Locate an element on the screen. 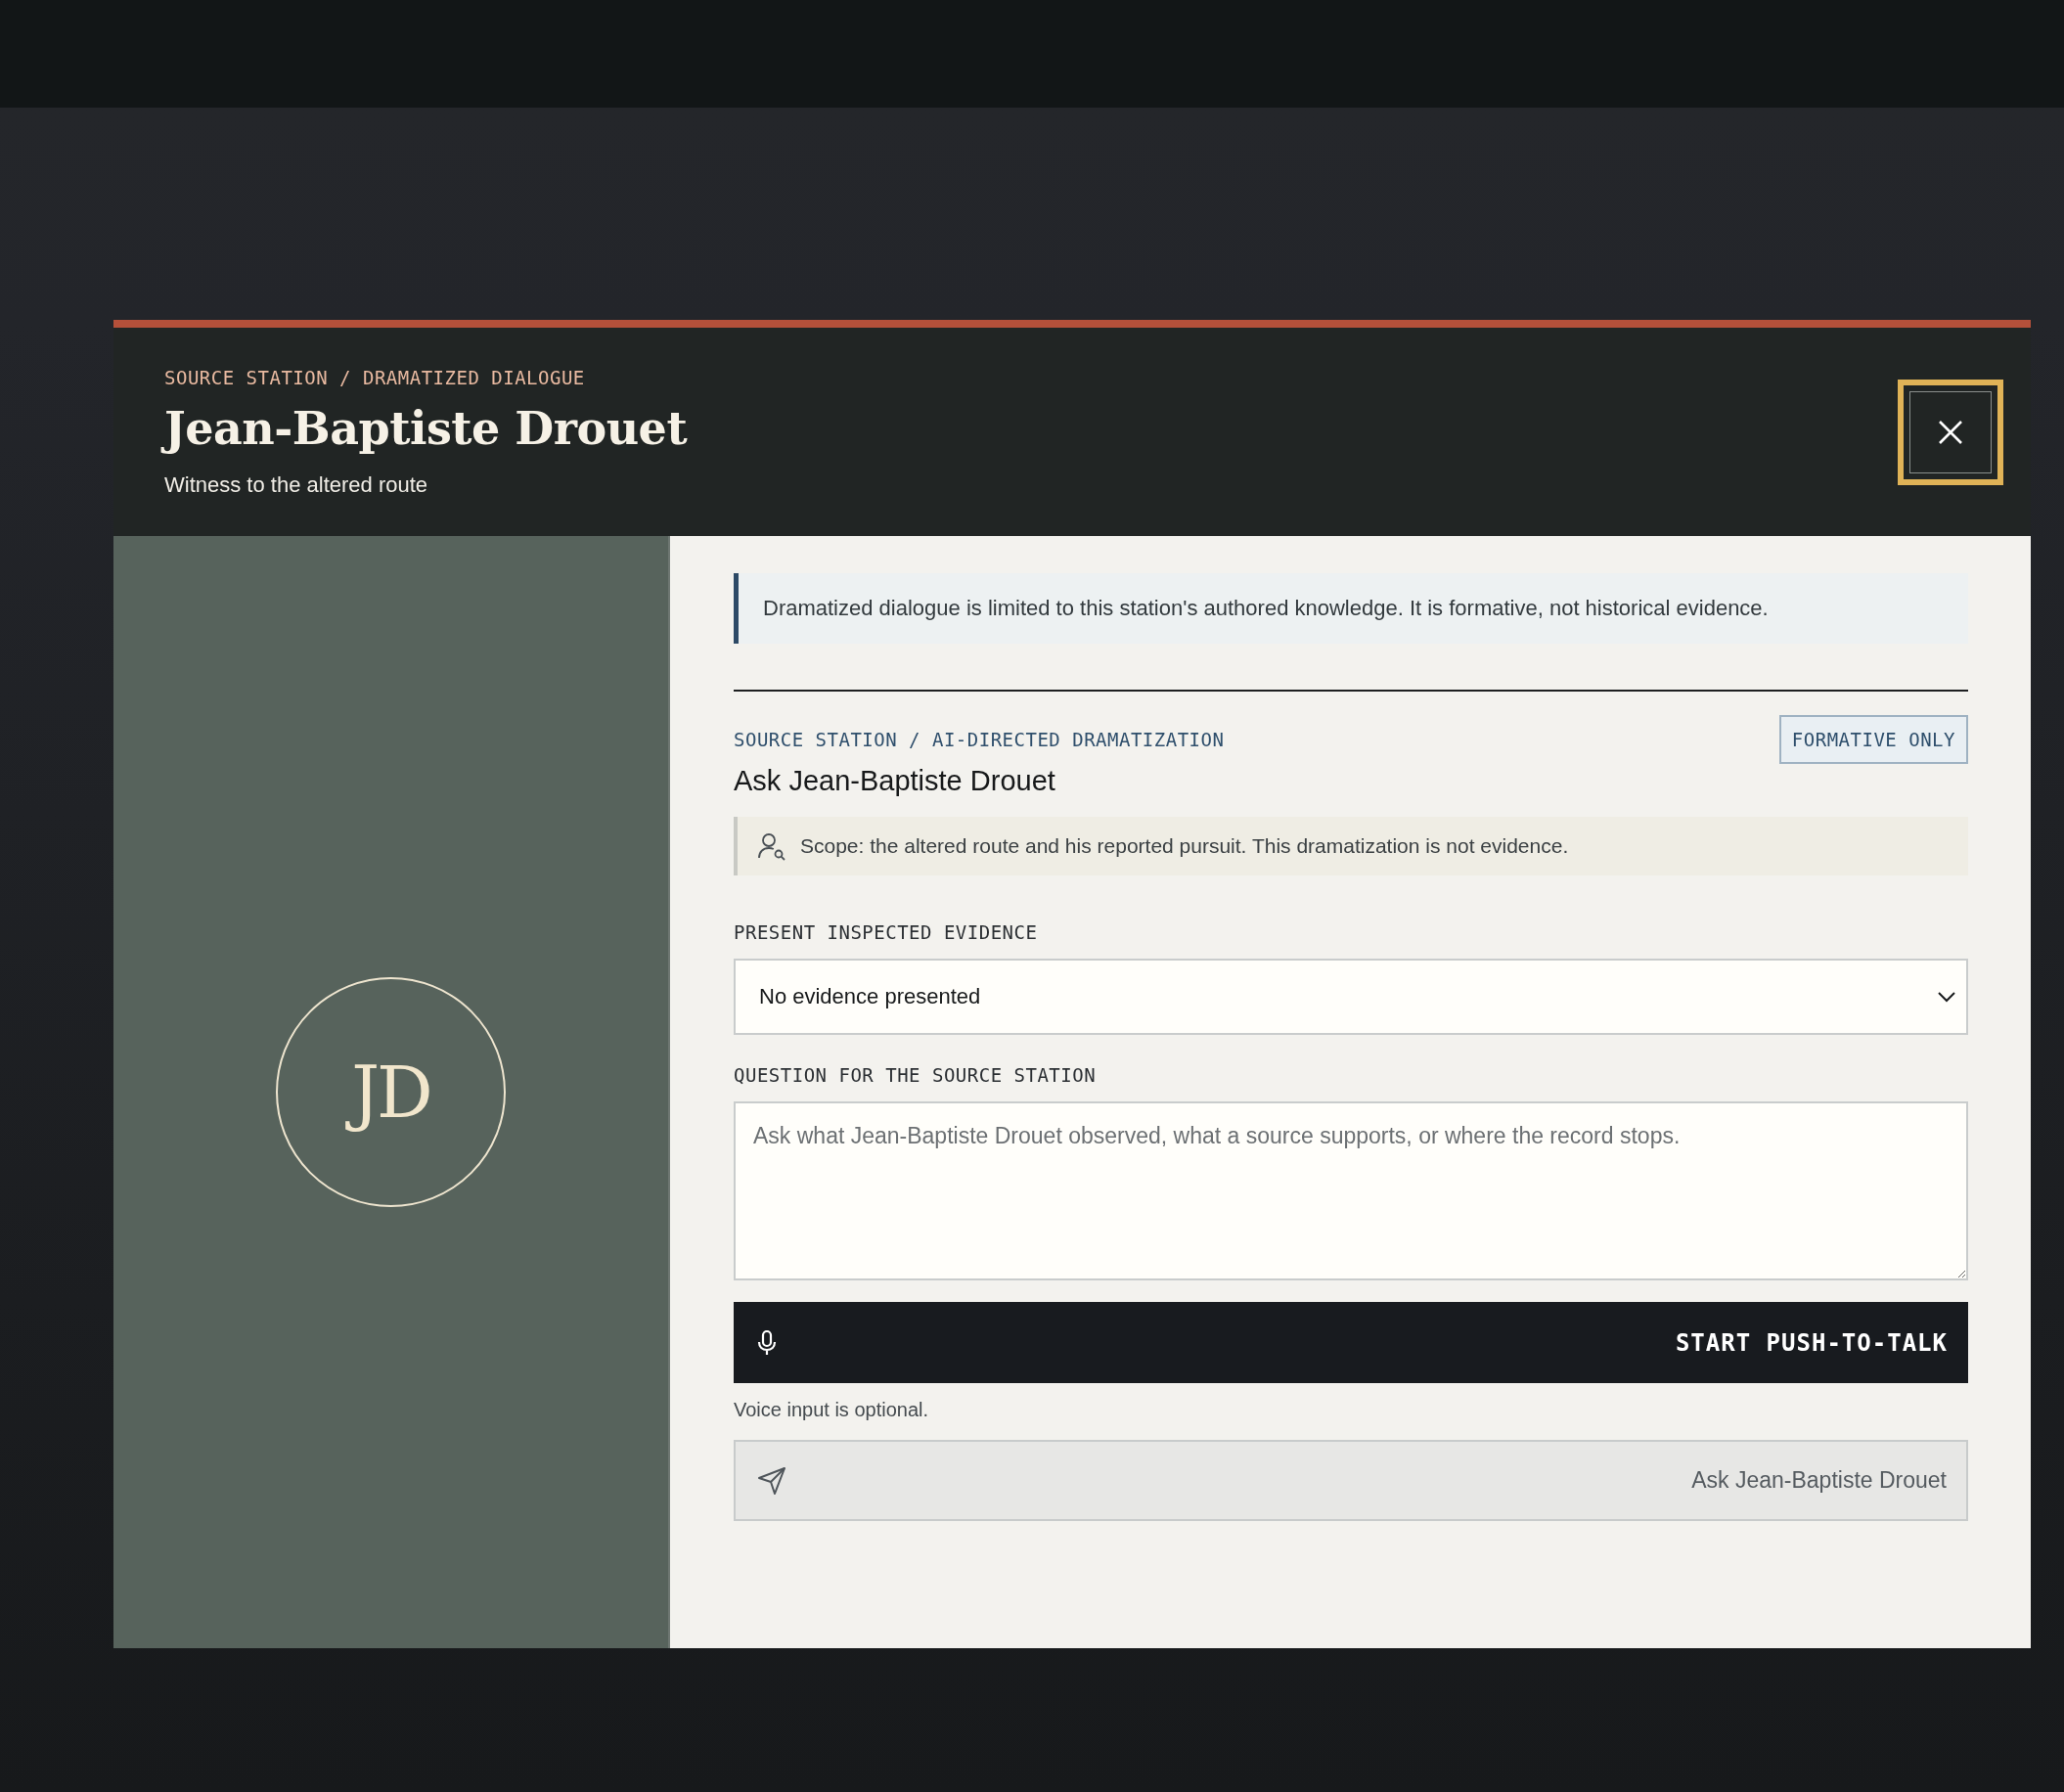  question-field: Ask what Jean-Baptiste Drouet observed, what a source supports, or where the record stops. is located at coordinates (1351, 1190).